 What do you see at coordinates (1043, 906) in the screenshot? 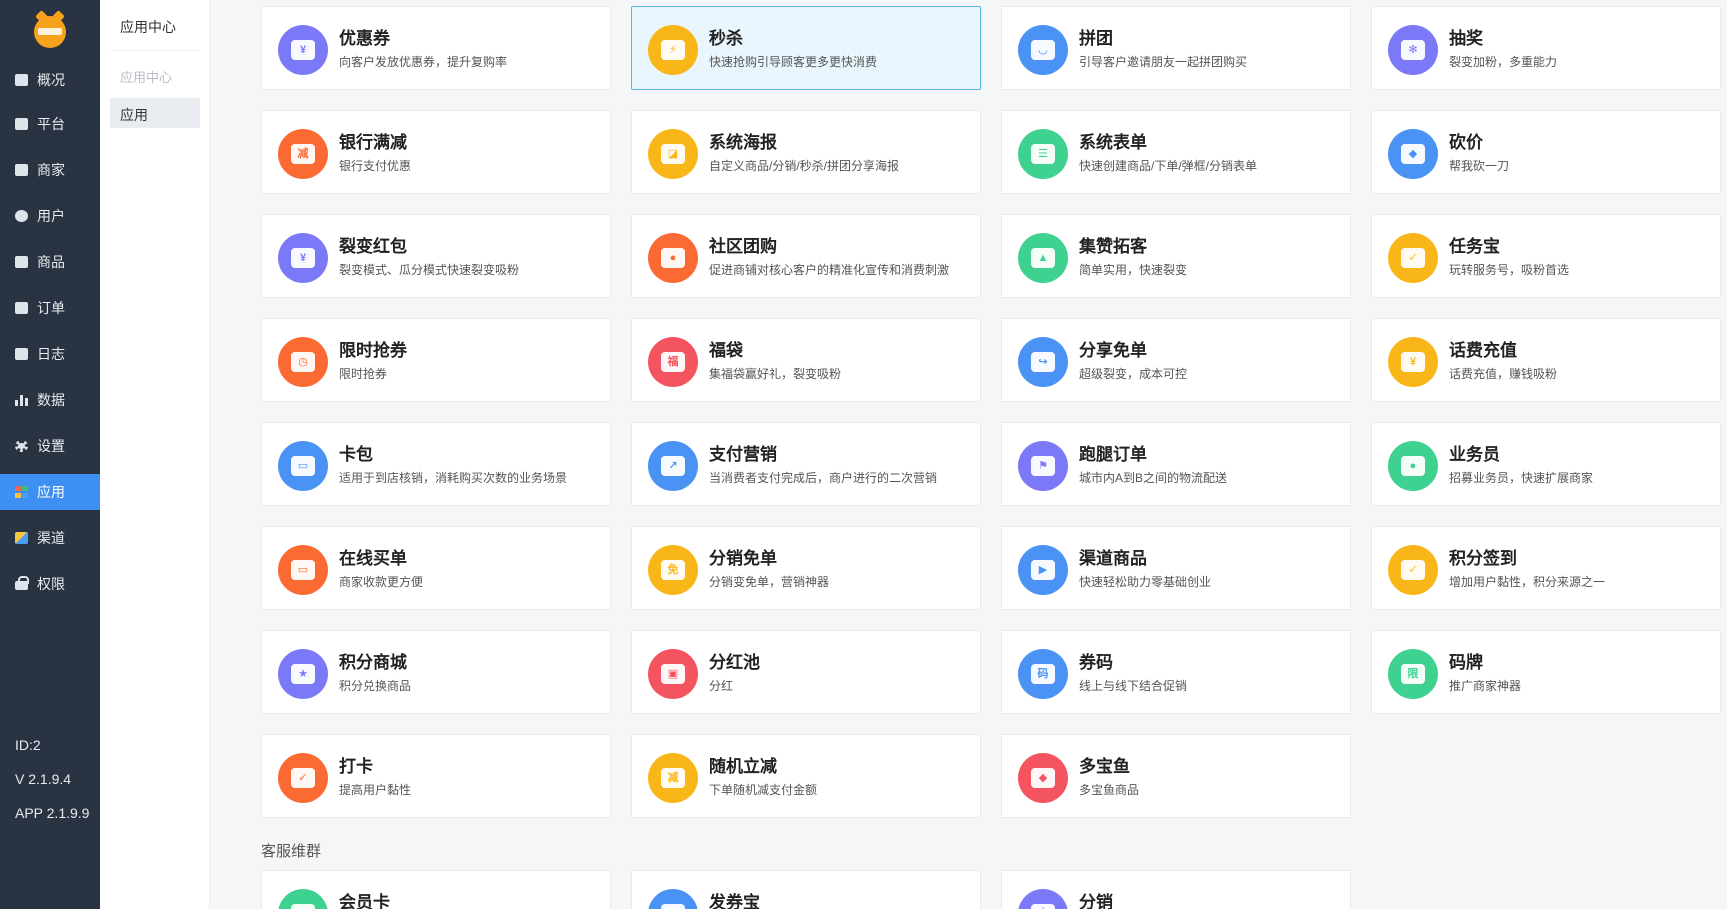
I see `icon-glyph: ┼` at bounding box center [1043, 906].